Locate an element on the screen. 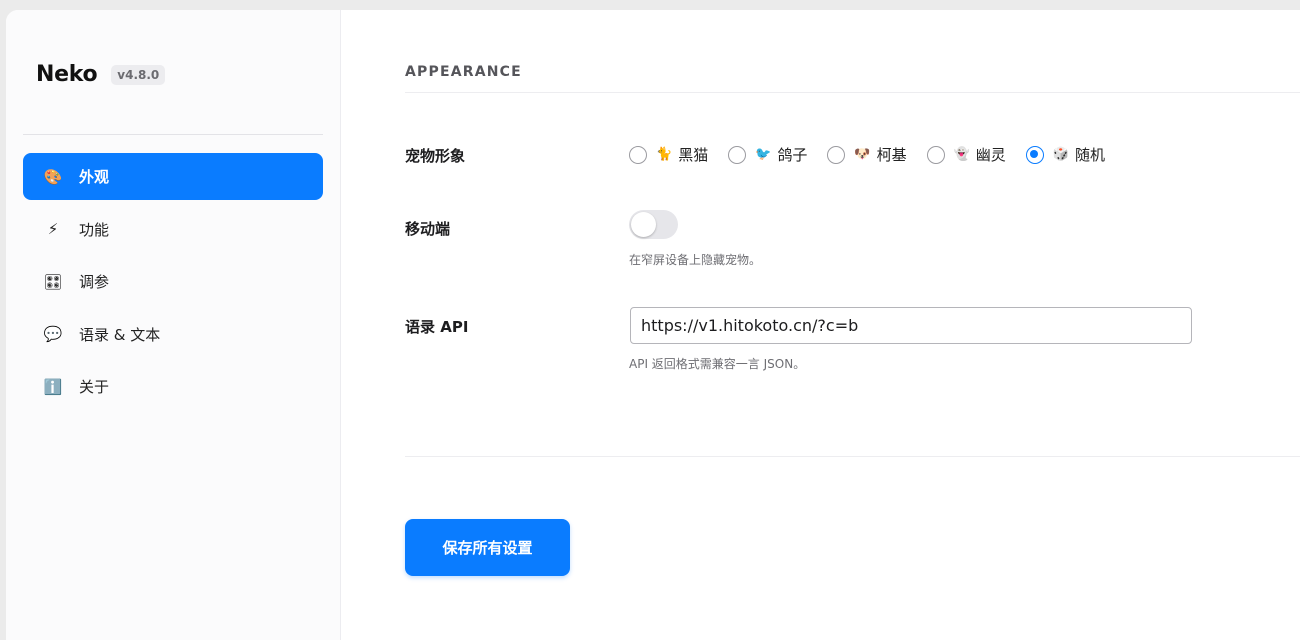  dice-icon: 🎲 is located at coordinates (1060, 154).